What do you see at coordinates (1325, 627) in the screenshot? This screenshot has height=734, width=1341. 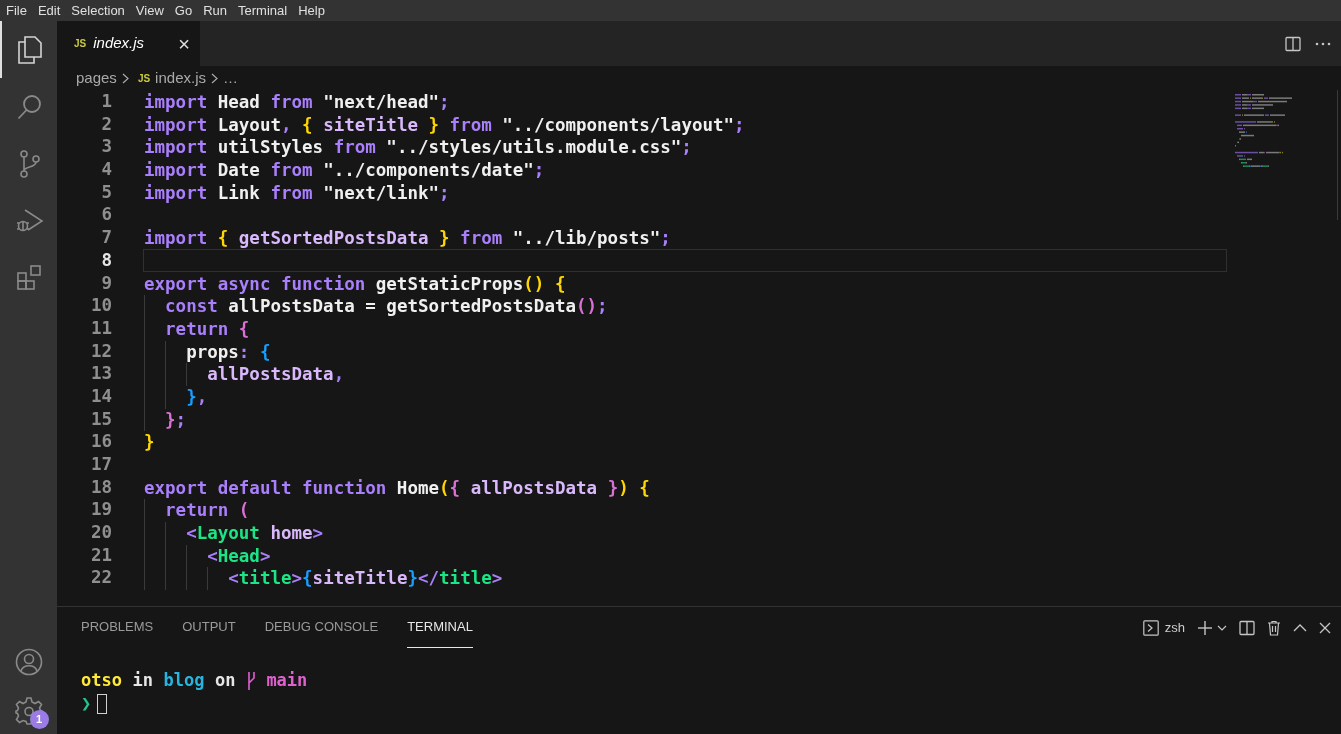 I see `close-icon` at bounding box center [1325, 627].